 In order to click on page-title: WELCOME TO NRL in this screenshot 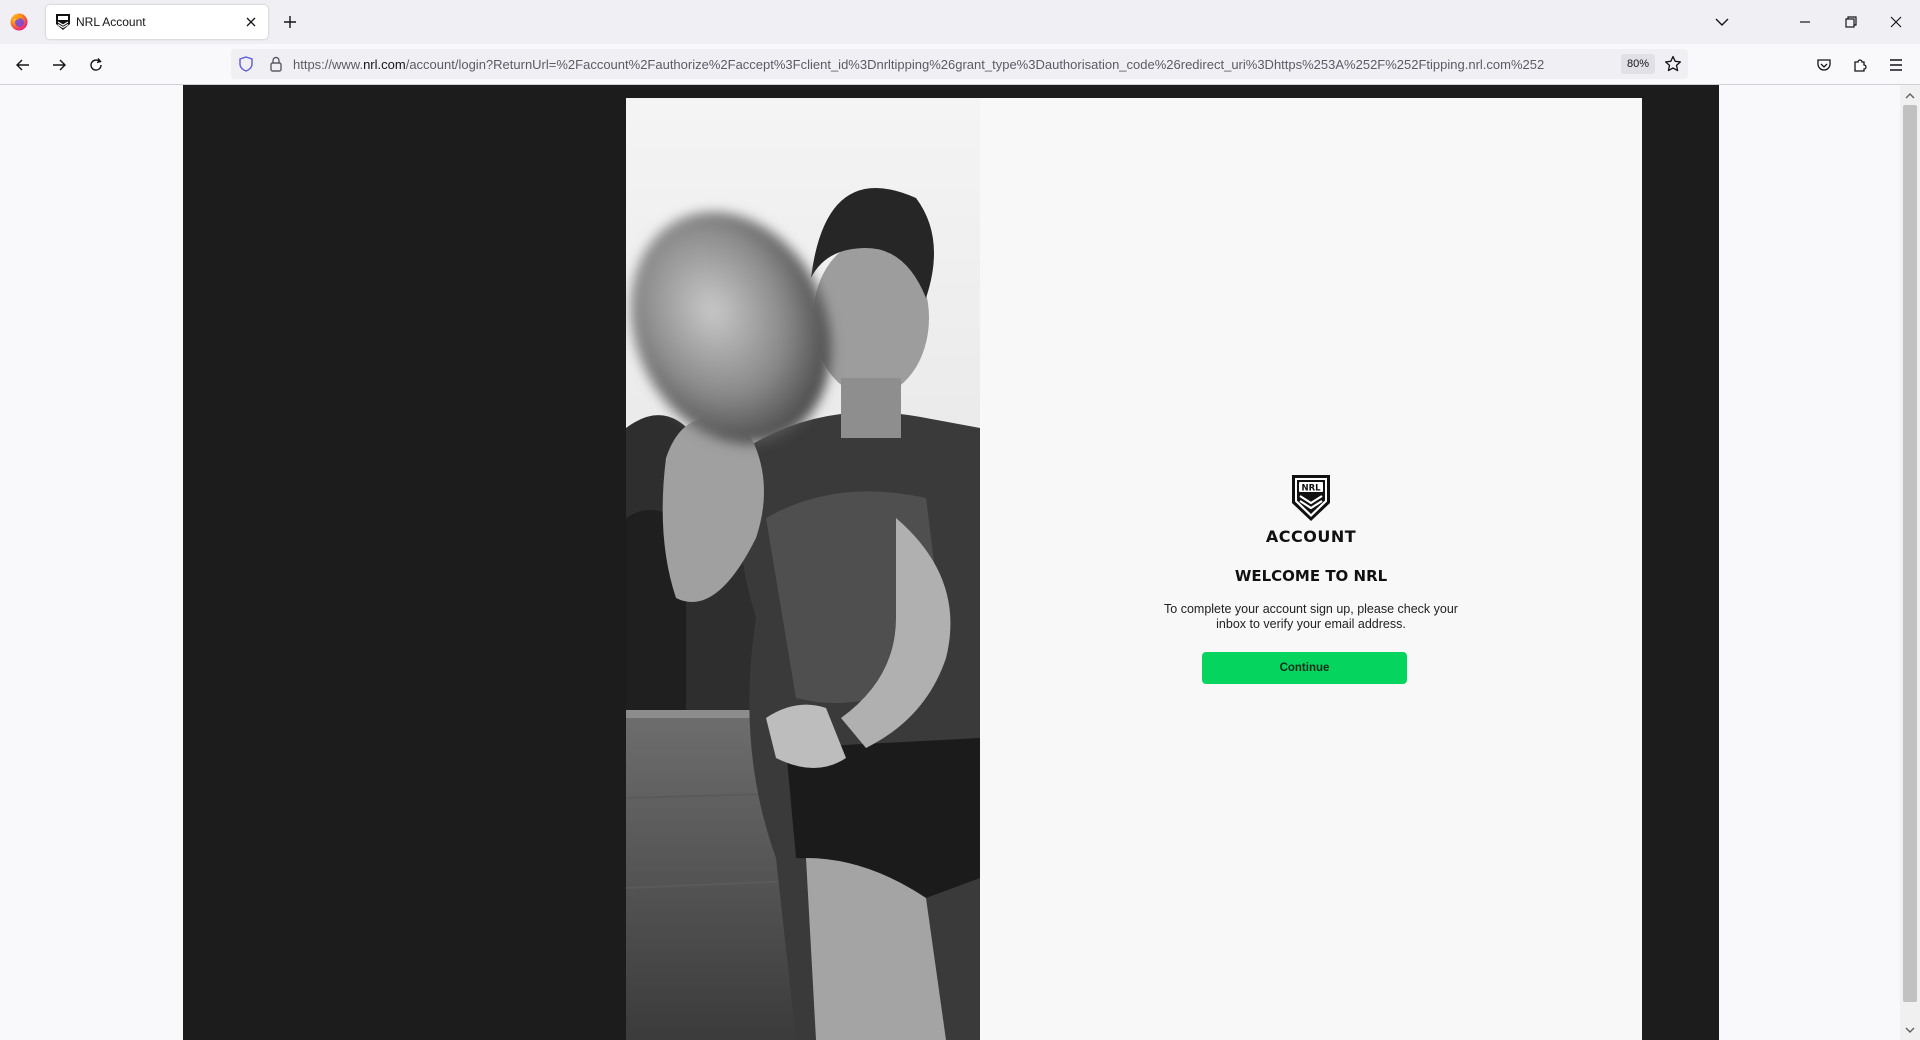, I will do `click(1311, 576)`.